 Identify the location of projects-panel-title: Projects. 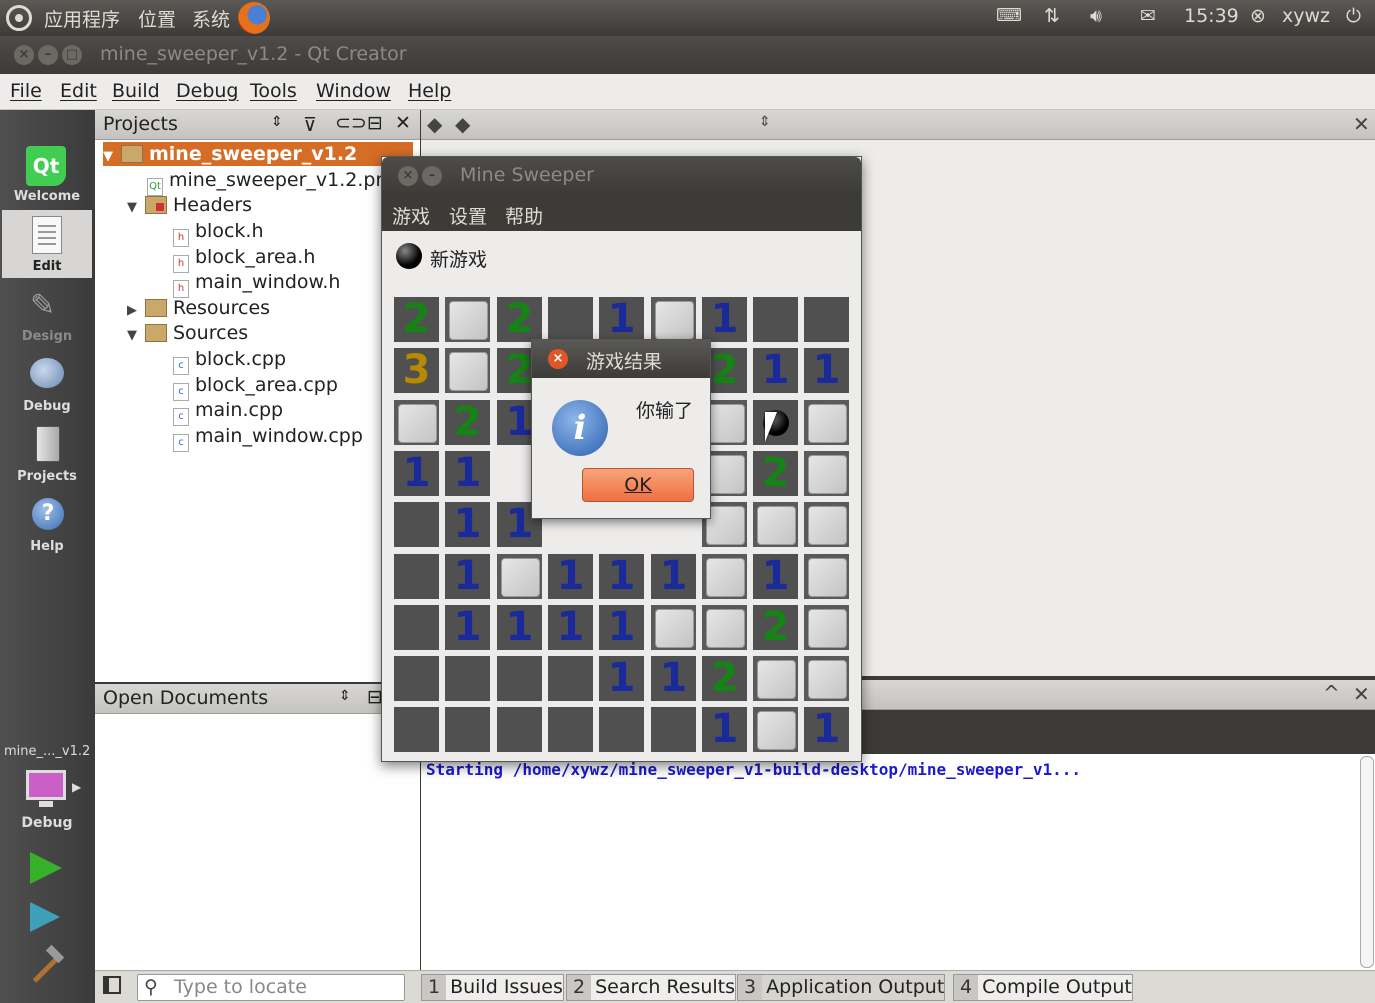
(140, 124).